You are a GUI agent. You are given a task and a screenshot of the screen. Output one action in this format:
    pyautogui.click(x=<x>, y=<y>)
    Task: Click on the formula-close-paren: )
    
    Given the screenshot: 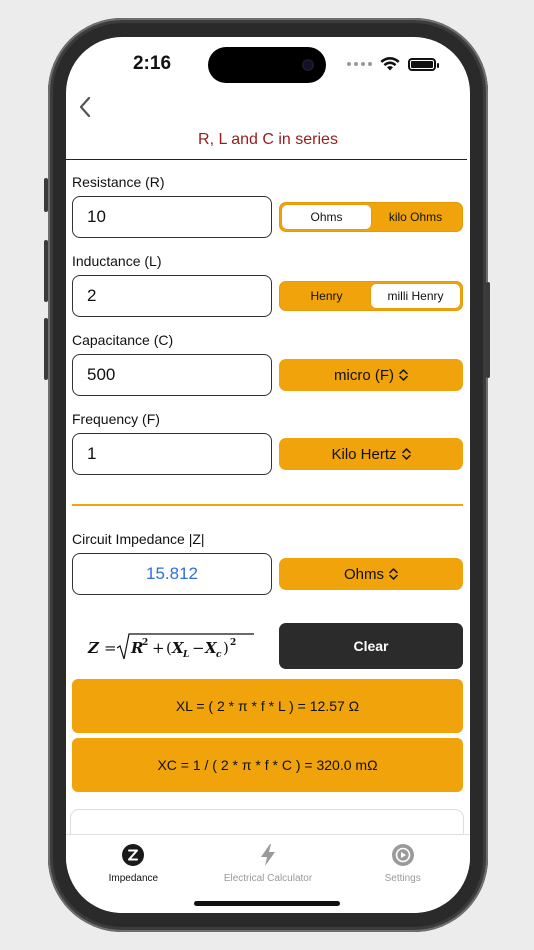 What is the action you would take?
    pyautogui.click(x=226, y=648)
    